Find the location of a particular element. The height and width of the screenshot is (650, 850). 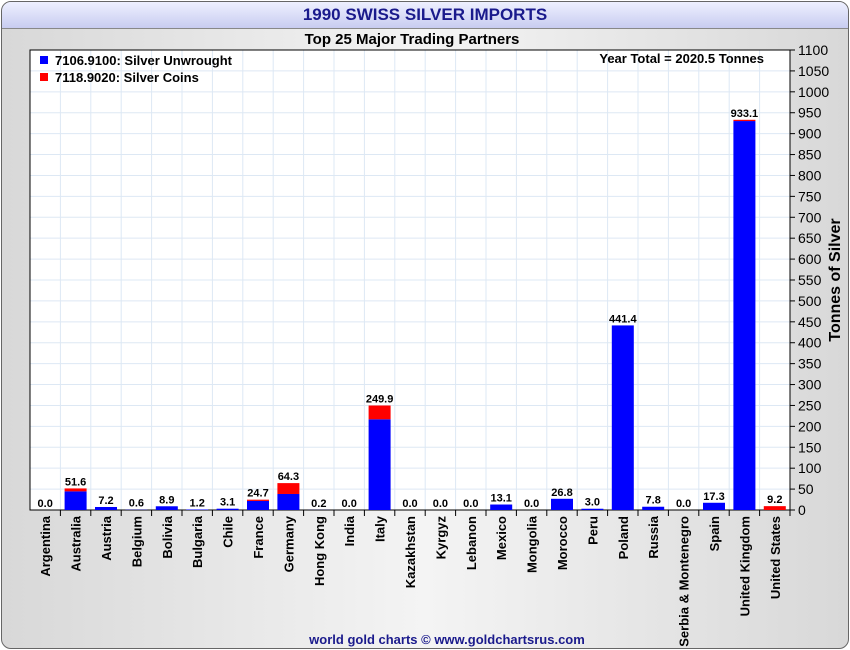

y-tick-label: 700 is located at coordinates (810, 217).